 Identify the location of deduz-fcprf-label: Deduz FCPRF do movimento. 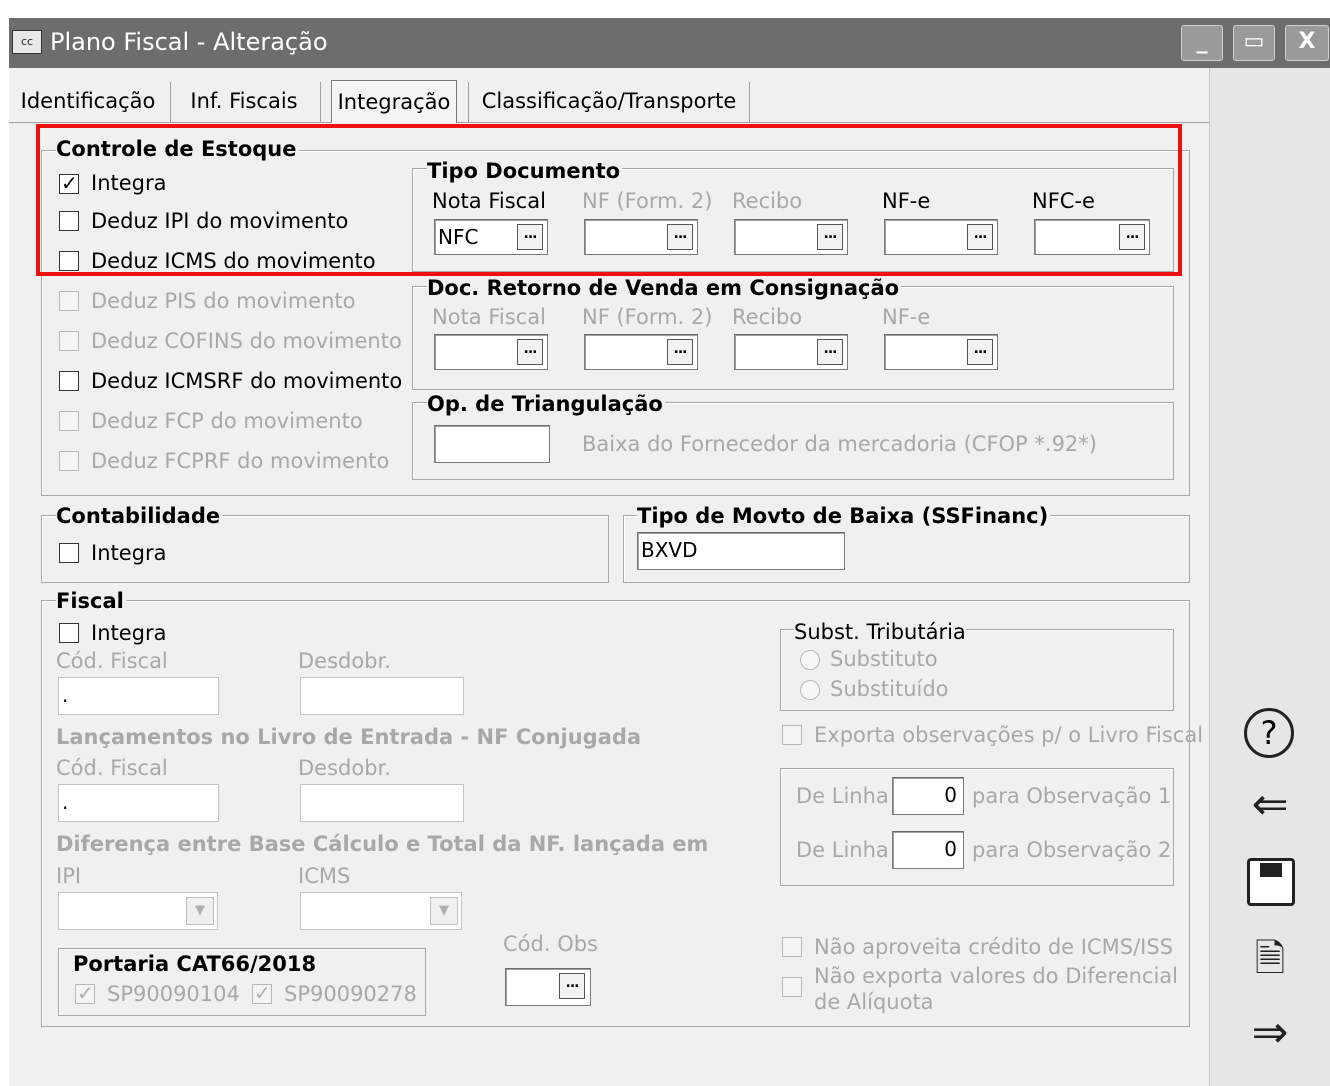
(240, 461).